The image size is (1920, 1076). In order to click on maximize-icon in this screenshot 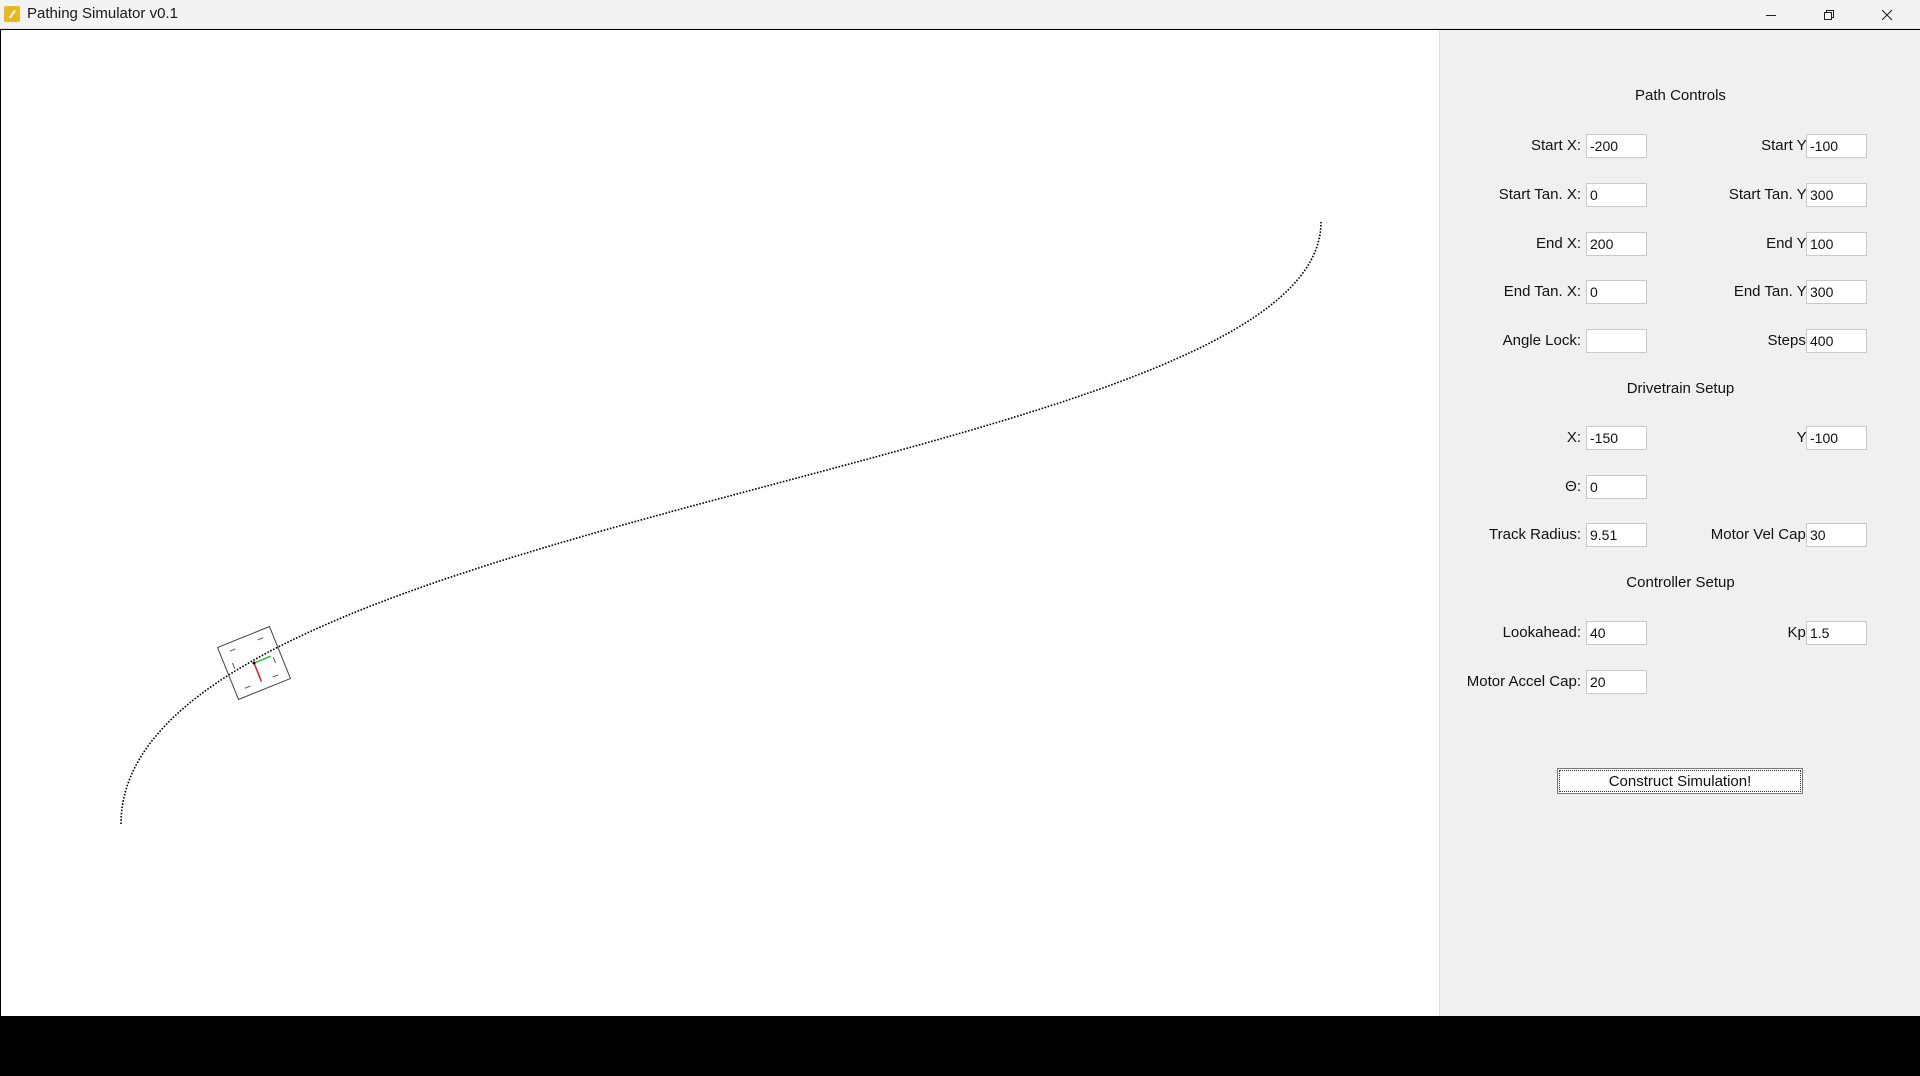, I will do `click(1829, 14)`.